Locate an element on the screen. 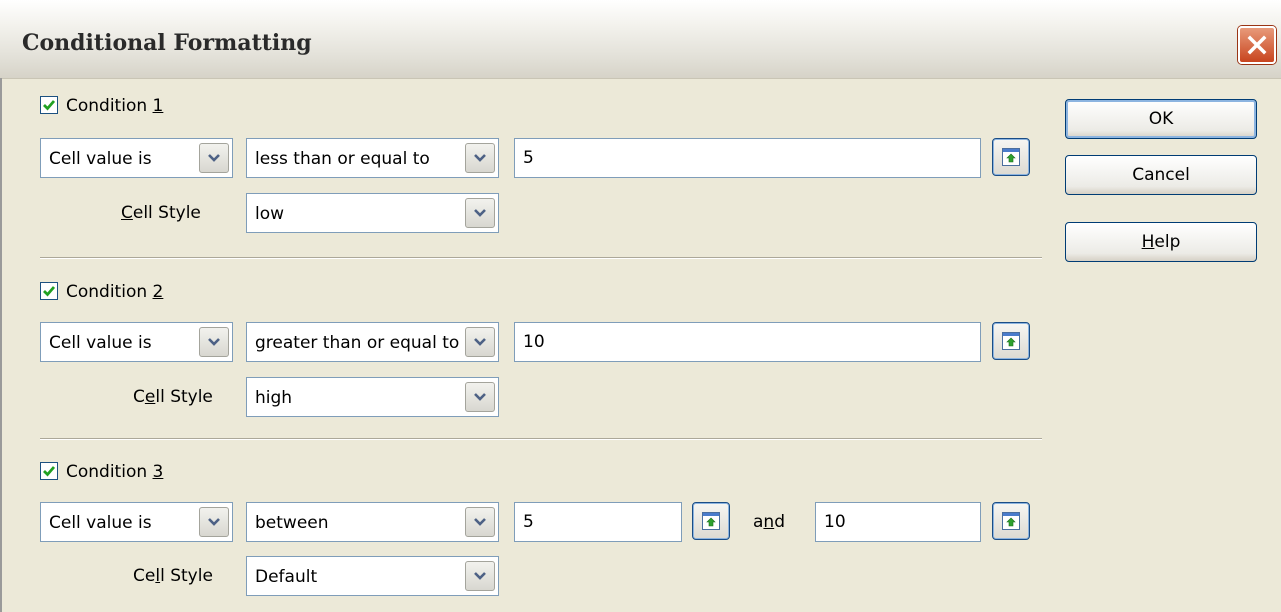  condition-3-label: Condition 3 is located at coordinates (115, 472).